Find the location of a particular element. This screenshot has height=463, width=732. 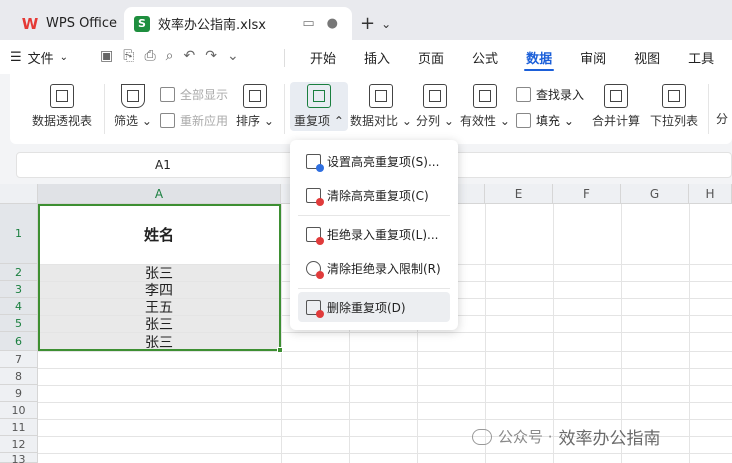

sort-label: 排序 ⌄ is located at coordinates (255, 121).